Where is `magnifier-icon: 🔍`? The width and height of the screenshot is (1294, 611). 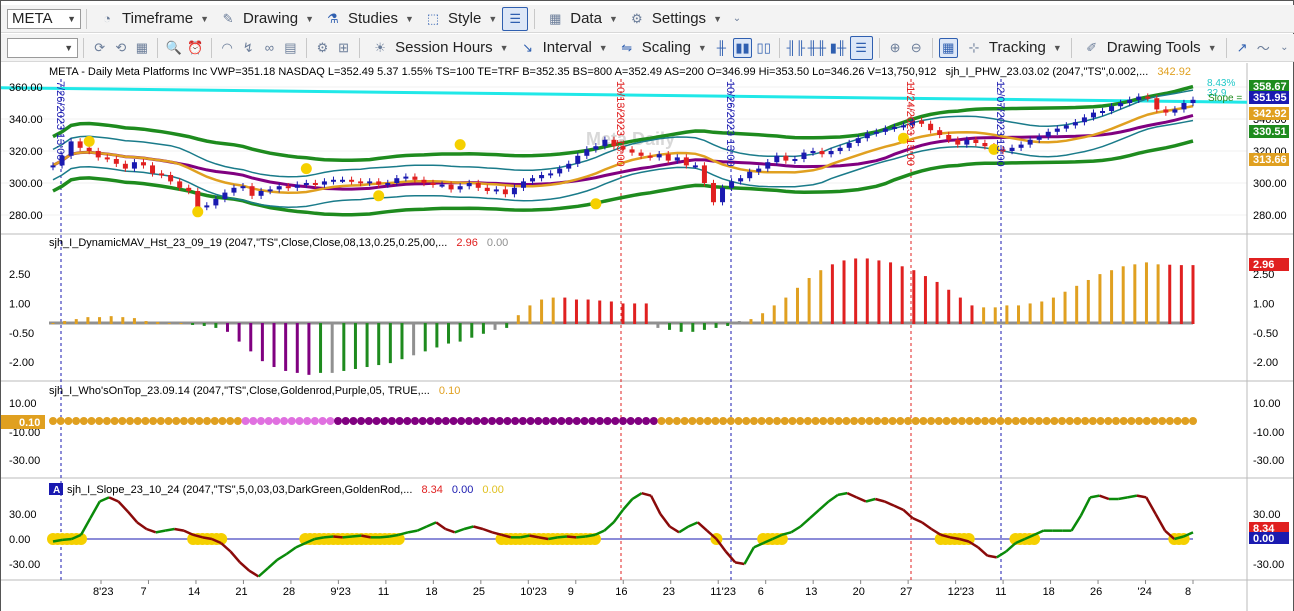
magnifier-icon: 🔍 is located at coordinates (173, 48).